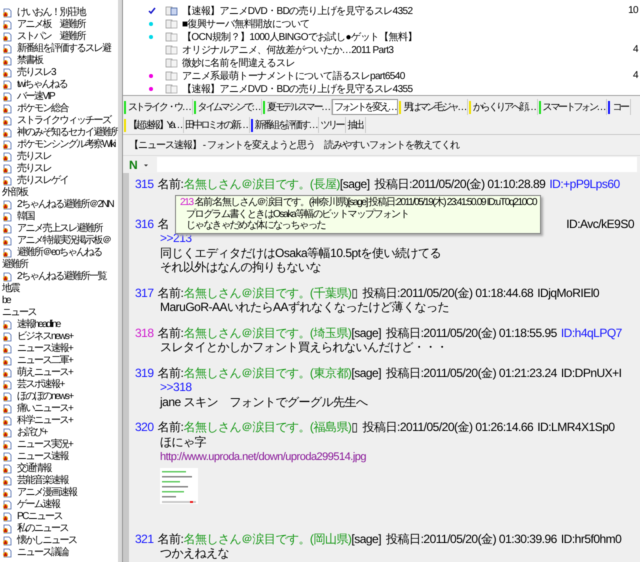 The height and width of the screenshot is (562, 640). What do you see at coordinates (59, 325) in the screenshot?
I see `board-item: 速報headline` at bounding box center [59, 325].